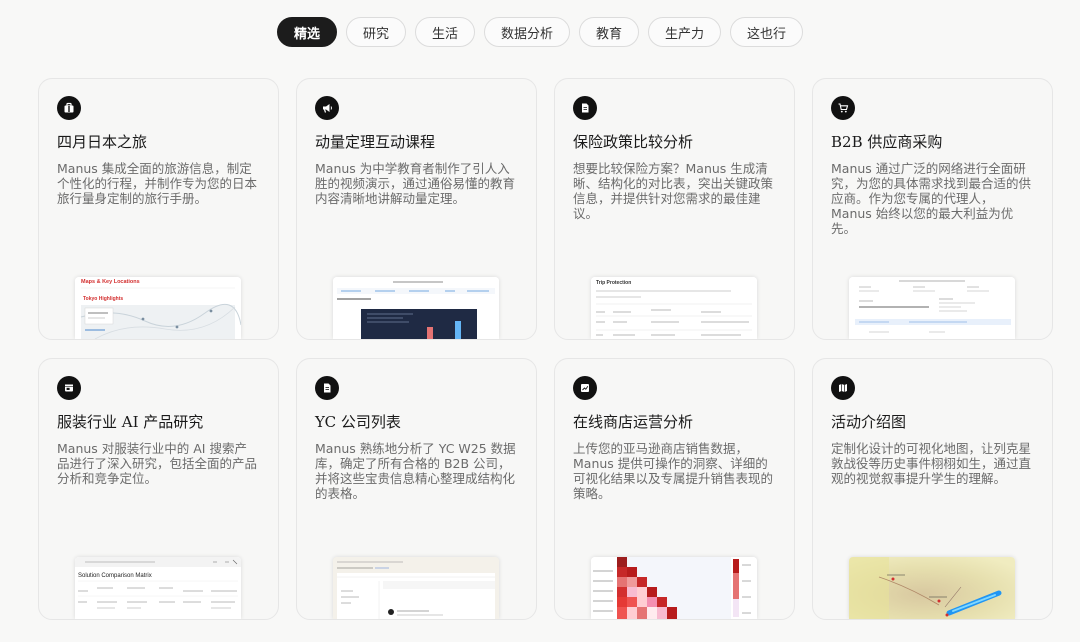 This screenshot has height=642, width=1080. I want to click on card-title: 动量定理互动课程, so click(375, 142).